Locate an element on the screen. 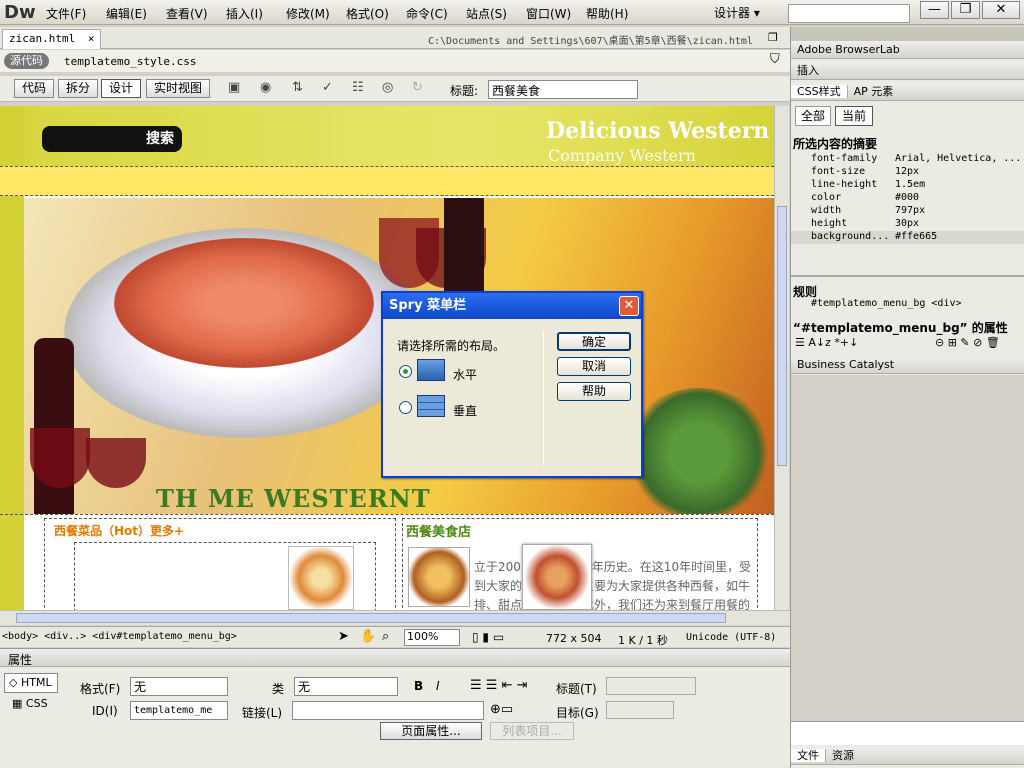 This screenshot has width=1024, height=768. help-search-input is located at coordinates (849, 13).